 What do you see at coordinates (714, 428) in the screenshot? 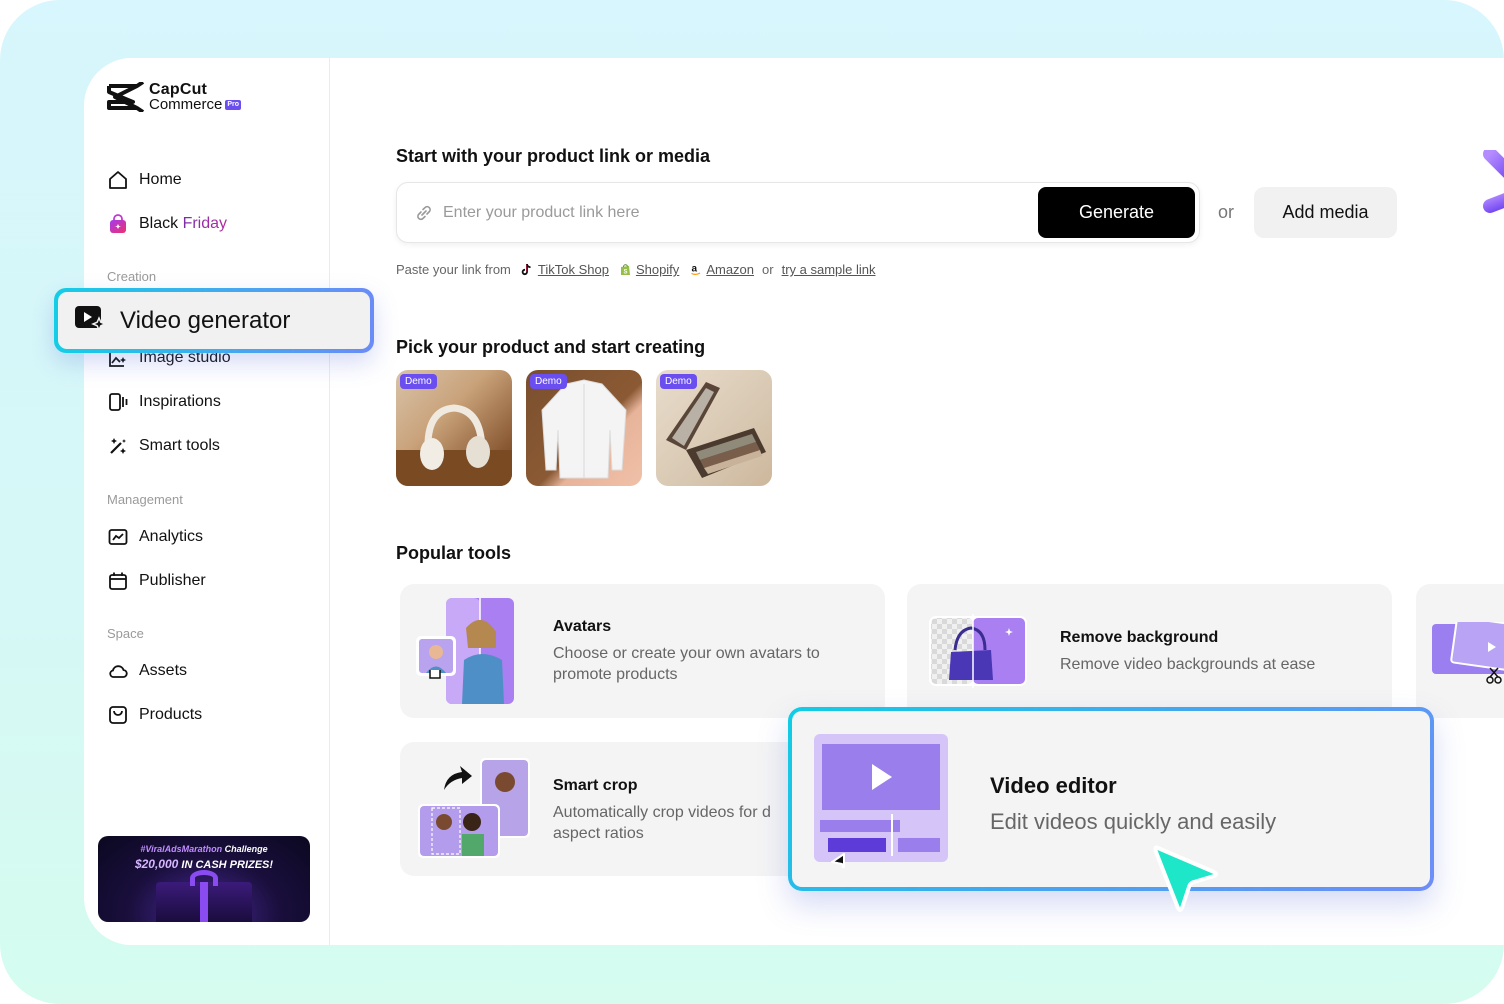
I see `product-card-palette: Demo` at bounding box center [714, 428].